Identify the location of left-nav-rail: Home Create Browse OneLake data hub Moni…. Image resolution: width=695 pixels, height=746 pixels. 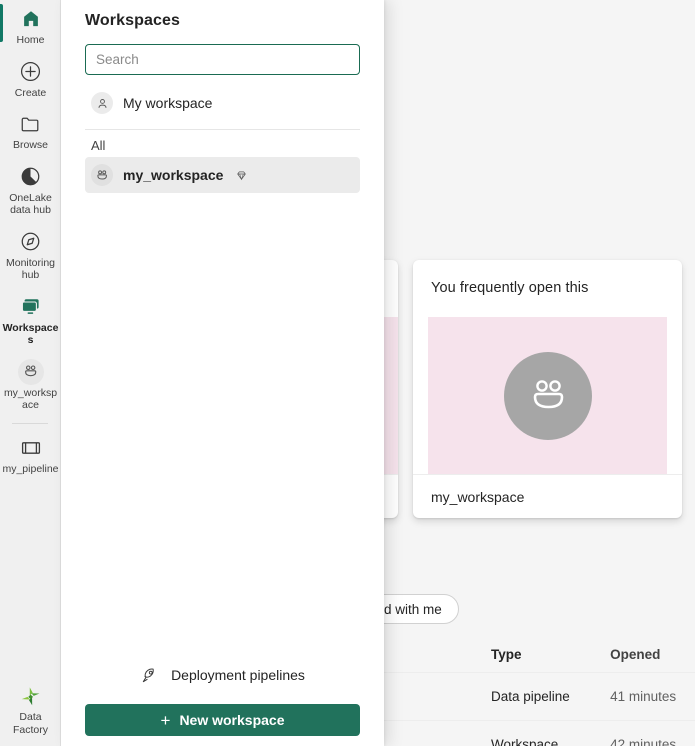
(30, 373).